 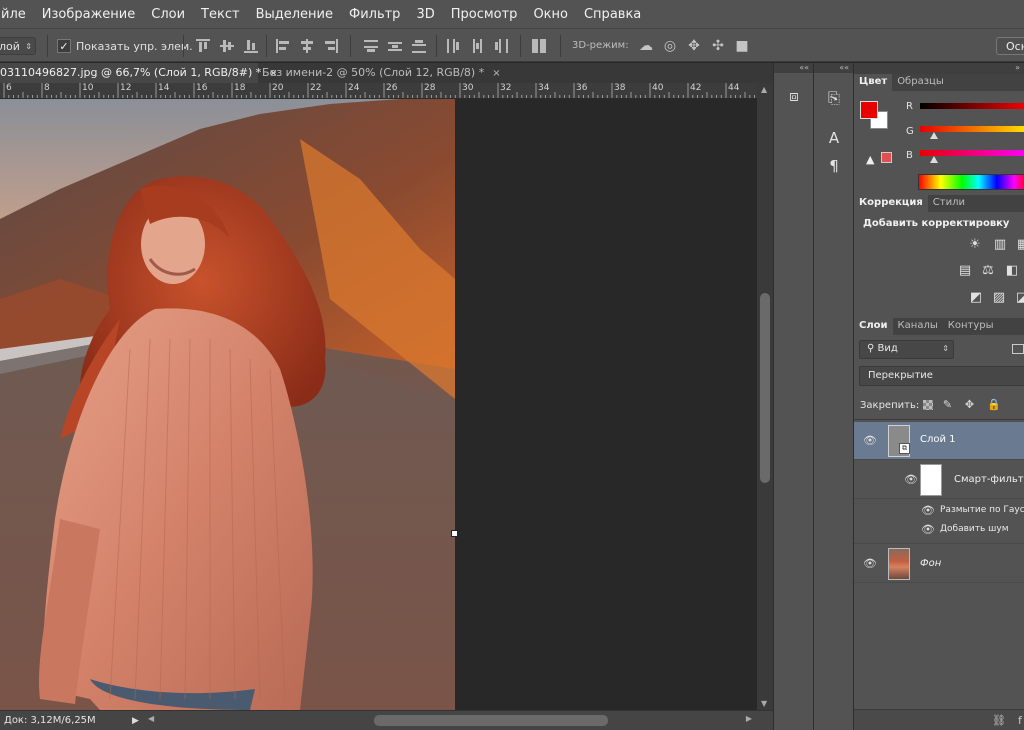 I want to click on fx-icon: f, so click(x=1020, y=720).